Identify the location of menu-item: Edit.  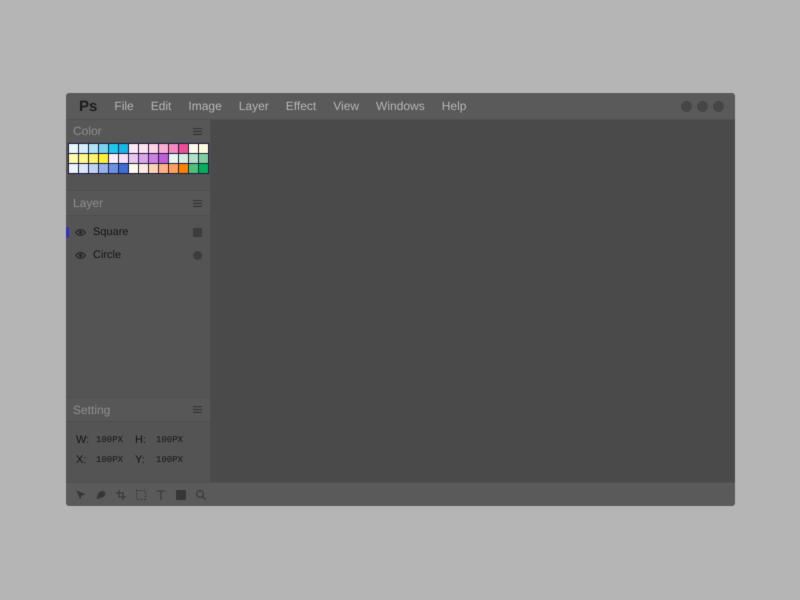
(161, 106).